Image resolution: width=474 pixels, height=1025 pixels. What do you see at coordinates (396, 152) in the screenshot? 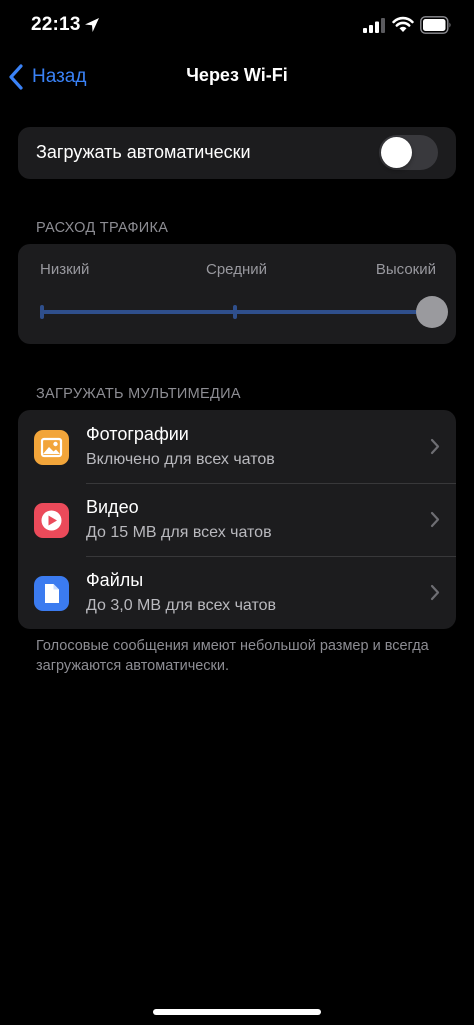
I see `toggle-knob` at bounding box center [396, 152].